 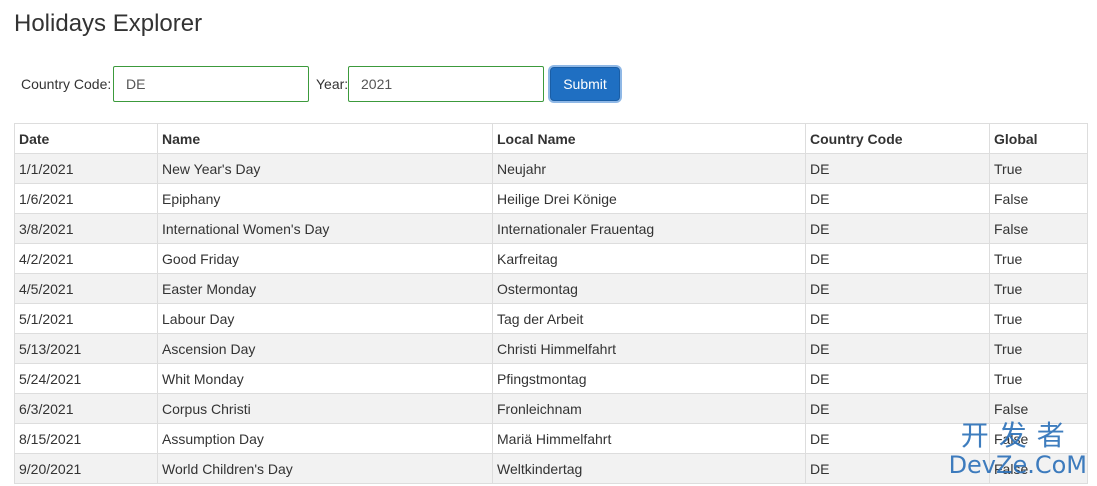 I want to click on year-input, so click(x=446, y=84).